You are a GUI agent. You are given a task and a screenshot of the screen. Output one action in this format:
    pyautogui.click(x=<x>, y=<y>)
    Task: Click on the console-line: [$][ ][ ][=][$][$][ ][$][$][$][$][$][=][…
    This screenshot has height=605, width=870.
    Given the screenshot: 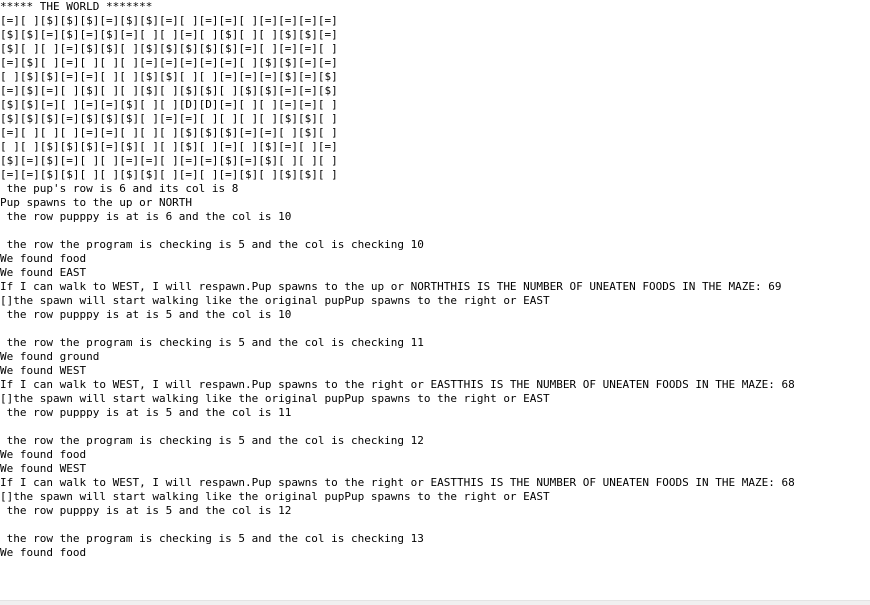 What is the action you would take?
    pyautogui.click(x=169, y=48)
    